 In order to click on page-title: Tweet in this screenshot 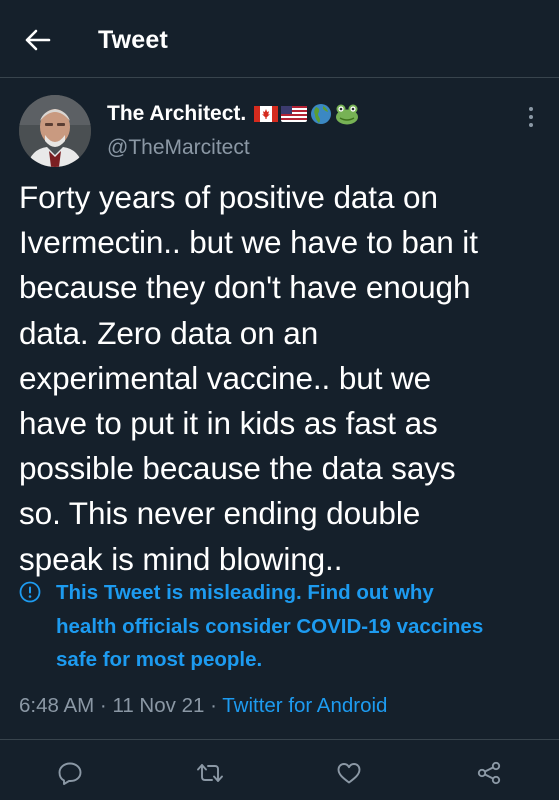, I will do `click(133, 40)`.